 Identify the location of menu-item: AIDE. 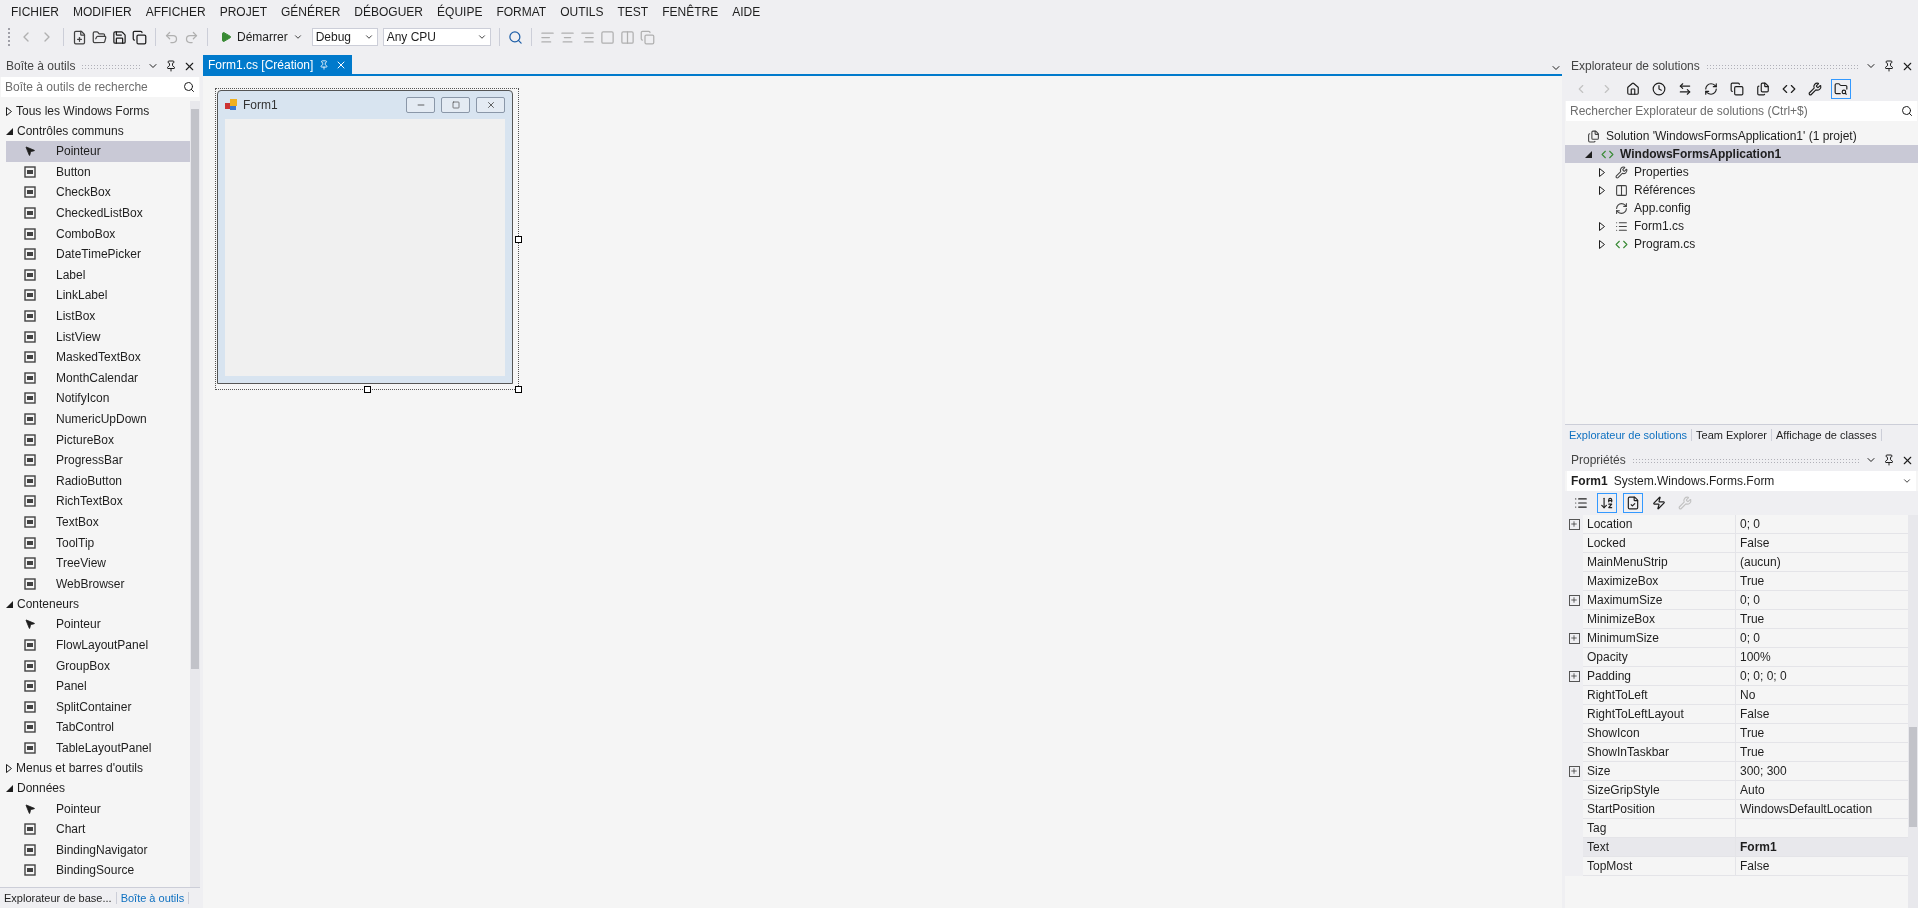
(746, 11).